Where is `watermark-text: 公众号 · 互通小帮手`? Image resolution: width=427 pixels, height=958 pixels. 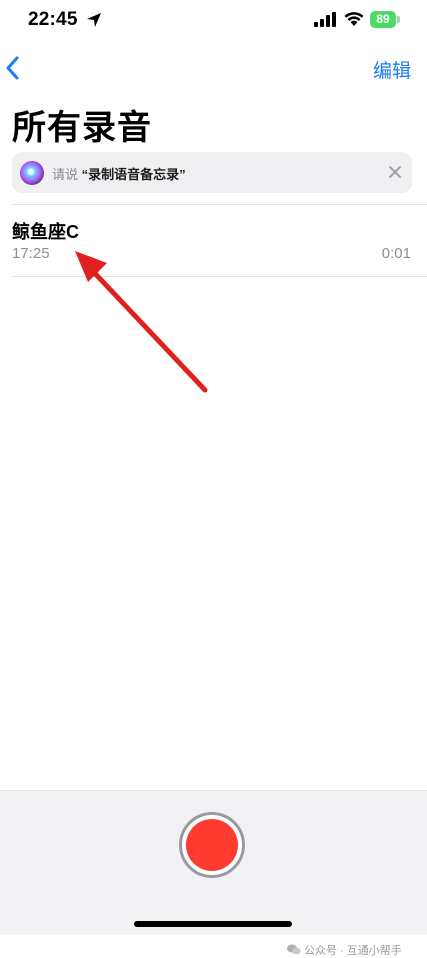
watermark-text: 公众号 · 互通小帮手 is located at coordinates (353, 951).